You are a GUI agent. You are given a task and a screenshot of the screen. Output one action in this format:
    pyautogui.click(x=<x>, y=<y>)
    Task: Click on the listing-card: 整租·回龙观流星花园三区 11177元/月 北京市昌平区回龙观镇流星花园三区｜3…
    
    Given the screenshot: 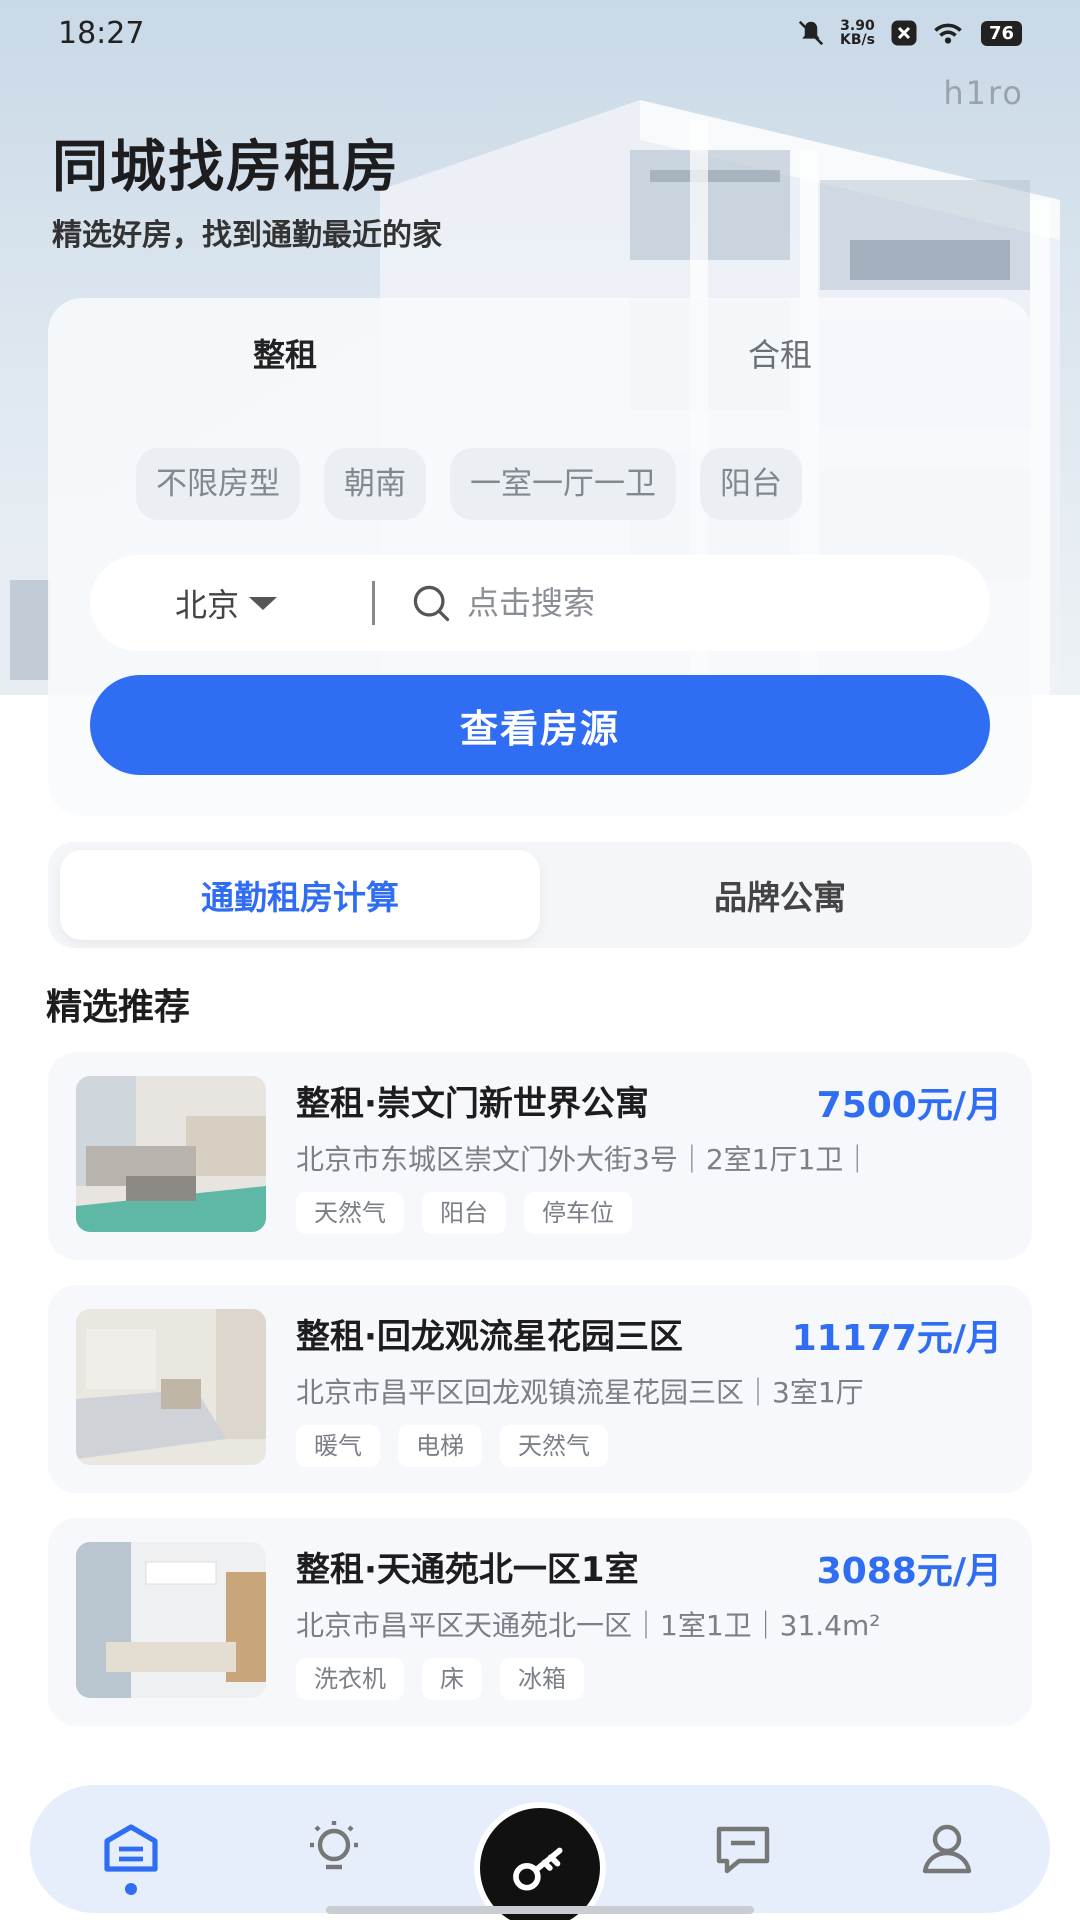 What is the action you would take?
    pyautogui.click(x=540, y=1389)
    